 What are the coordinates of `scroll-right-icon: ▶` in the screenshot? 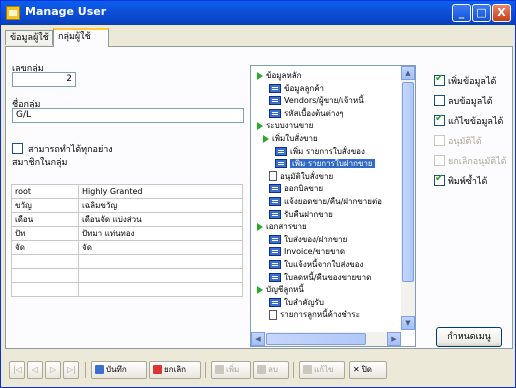 It's located at (394, 339).